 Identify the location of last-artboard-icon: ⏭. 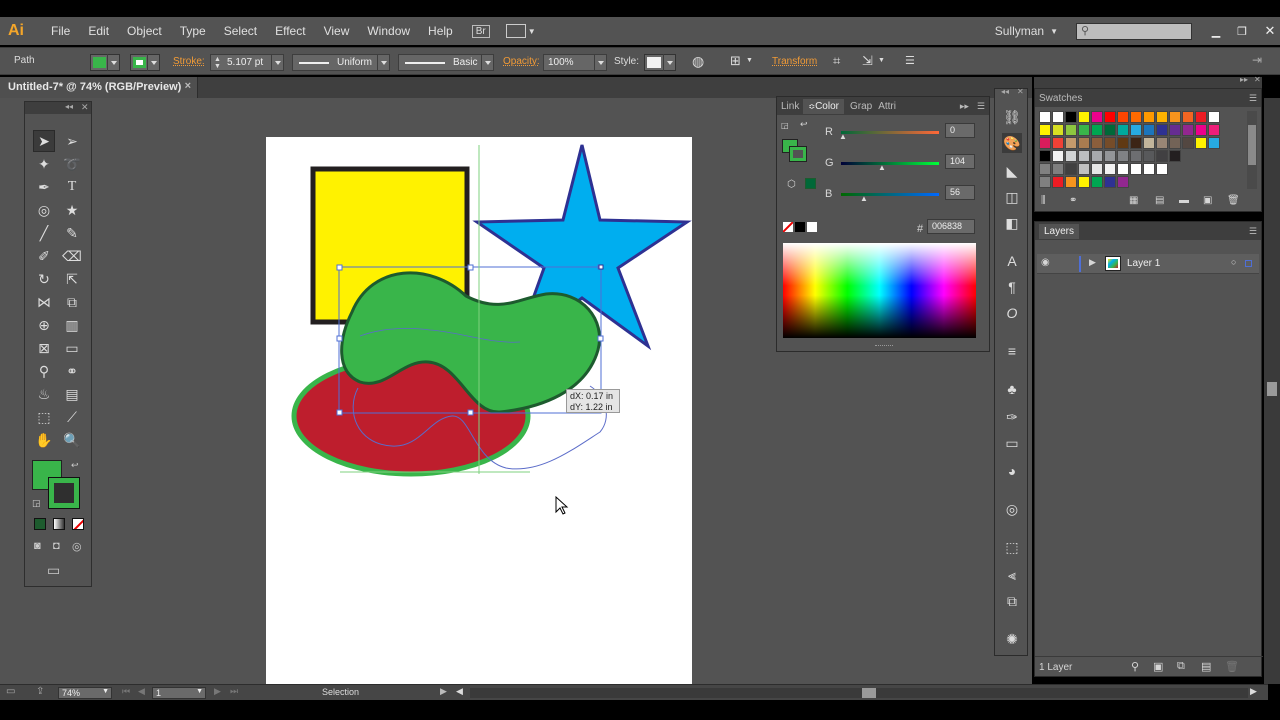
(234, 691).